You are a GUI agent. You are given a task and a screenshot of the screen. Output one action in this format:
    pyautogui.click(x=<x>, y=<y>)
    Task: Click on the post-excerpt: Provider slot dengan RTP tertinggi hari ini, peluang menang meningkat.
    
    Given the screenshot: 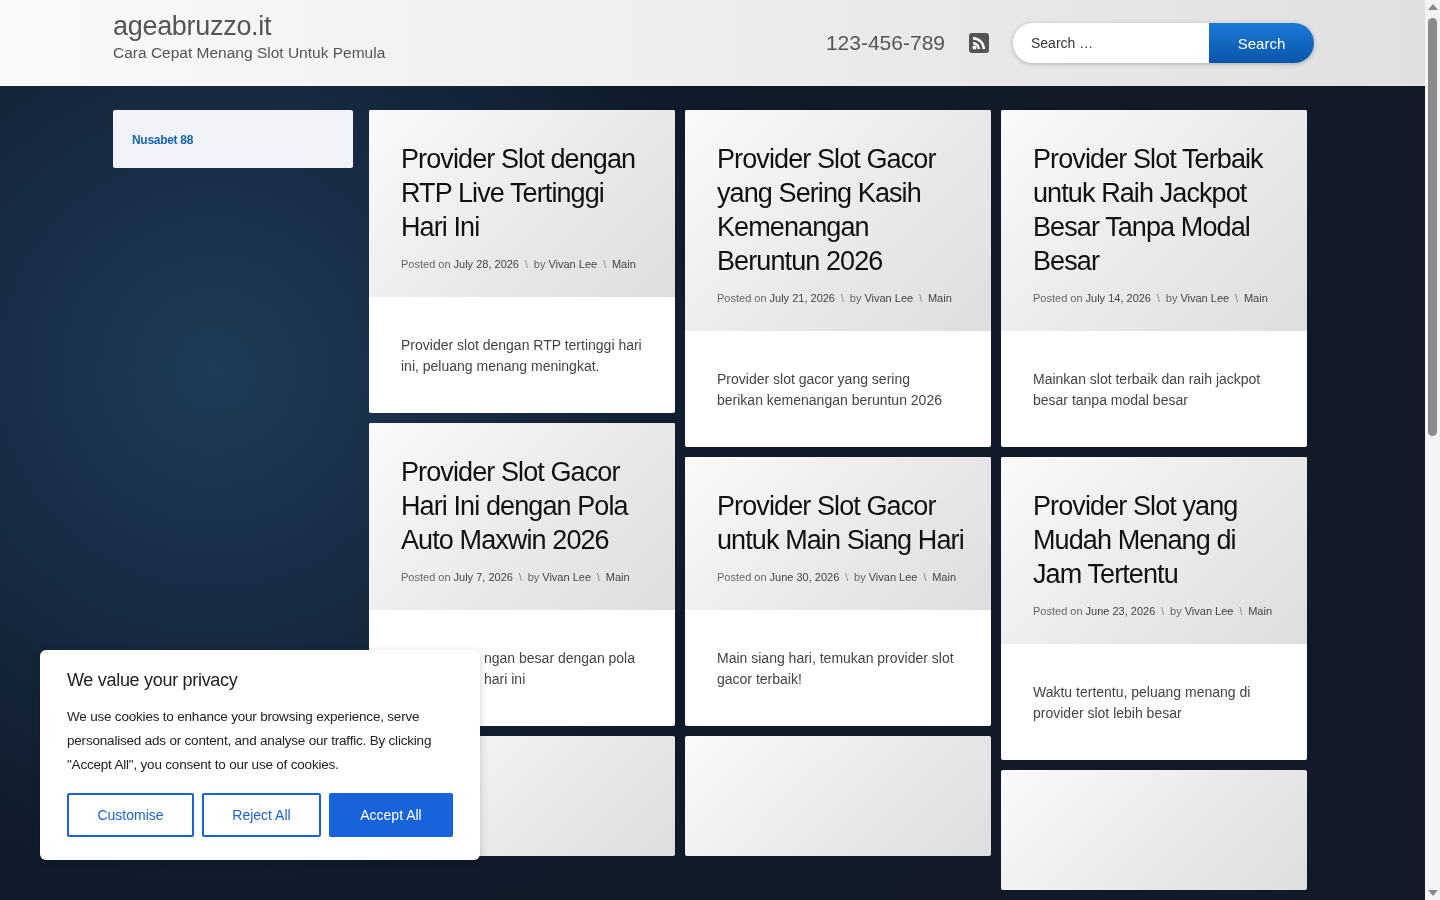 What is the action you would take?
    pyautogui.click(x=522, y=356)
    